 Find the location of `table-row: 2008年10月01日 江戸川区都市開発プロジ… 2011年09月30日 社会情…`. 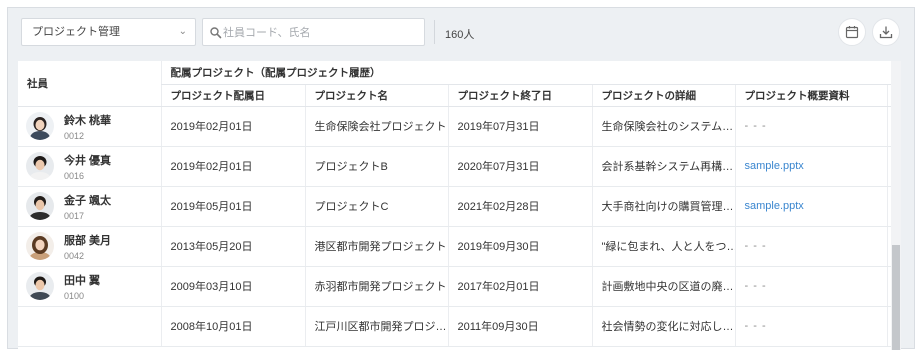

table-row: 2008年10月01日 江戸川区都市開発プロジ… 2011年09月30日 社会情… is located at coordinates (454, 326).